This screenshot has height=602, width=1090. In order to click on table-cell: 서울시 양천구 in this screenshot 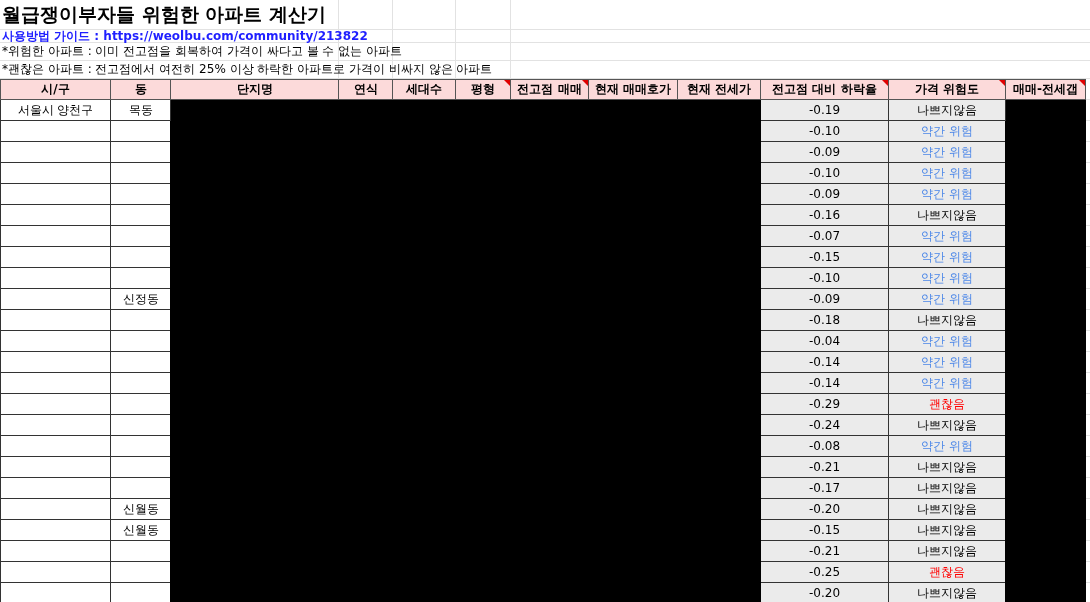, I will do `click(55, 110)`.